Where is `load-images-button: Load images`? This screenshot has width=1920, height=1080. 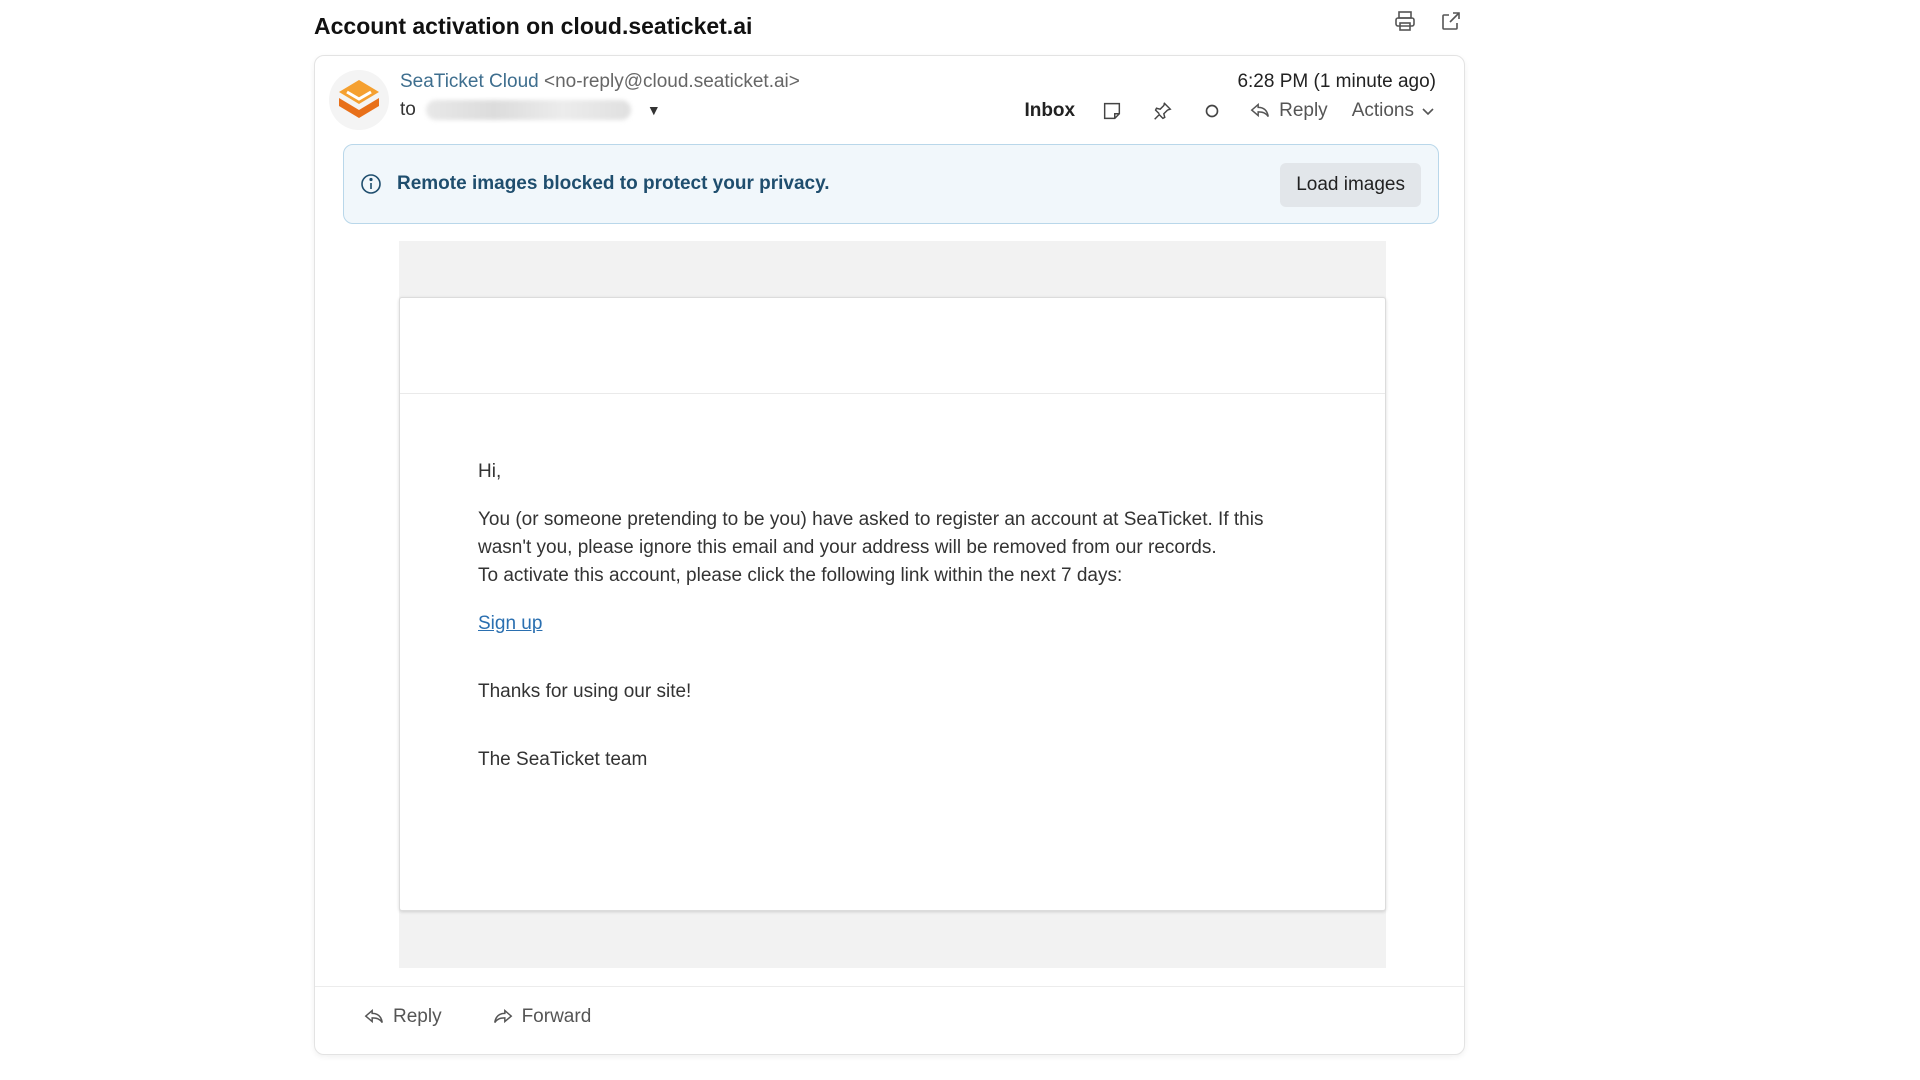 load-images-button: Load images is located at coordinates (1350, 185).